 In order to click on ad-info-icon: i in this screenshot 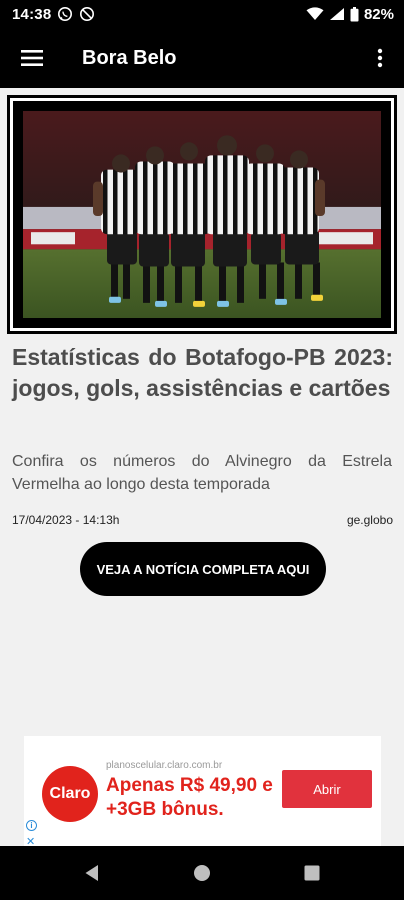, I will do `click(31, 825)`.